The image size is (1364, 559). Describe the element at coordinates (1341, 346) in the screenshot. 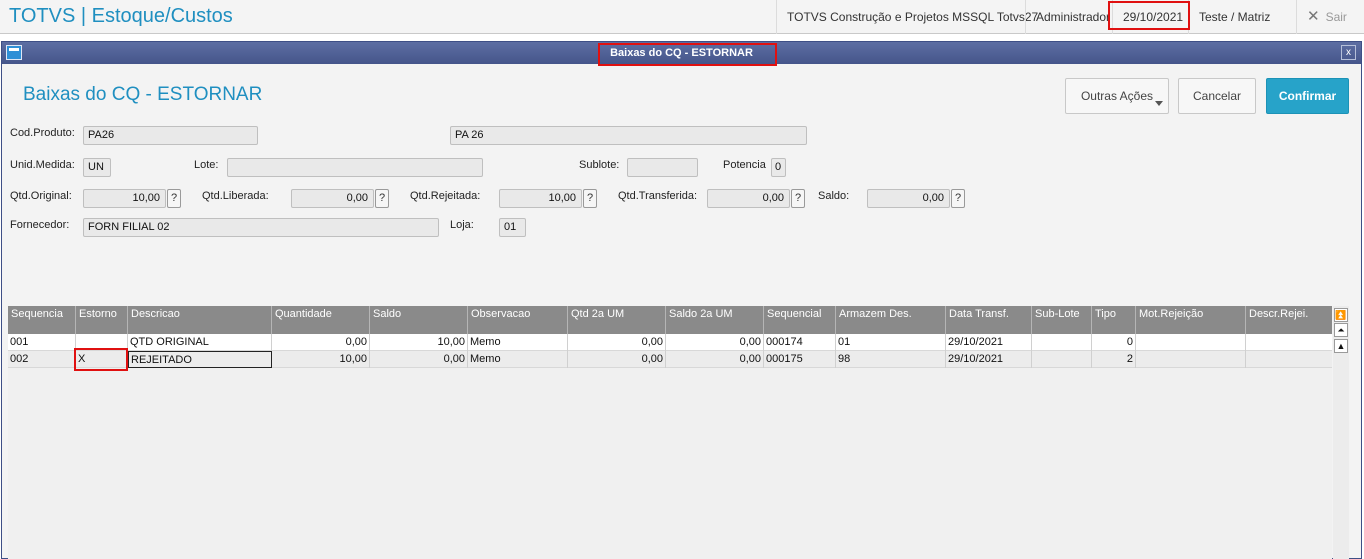

I see `scroll-up-icon: ▲` at that location.